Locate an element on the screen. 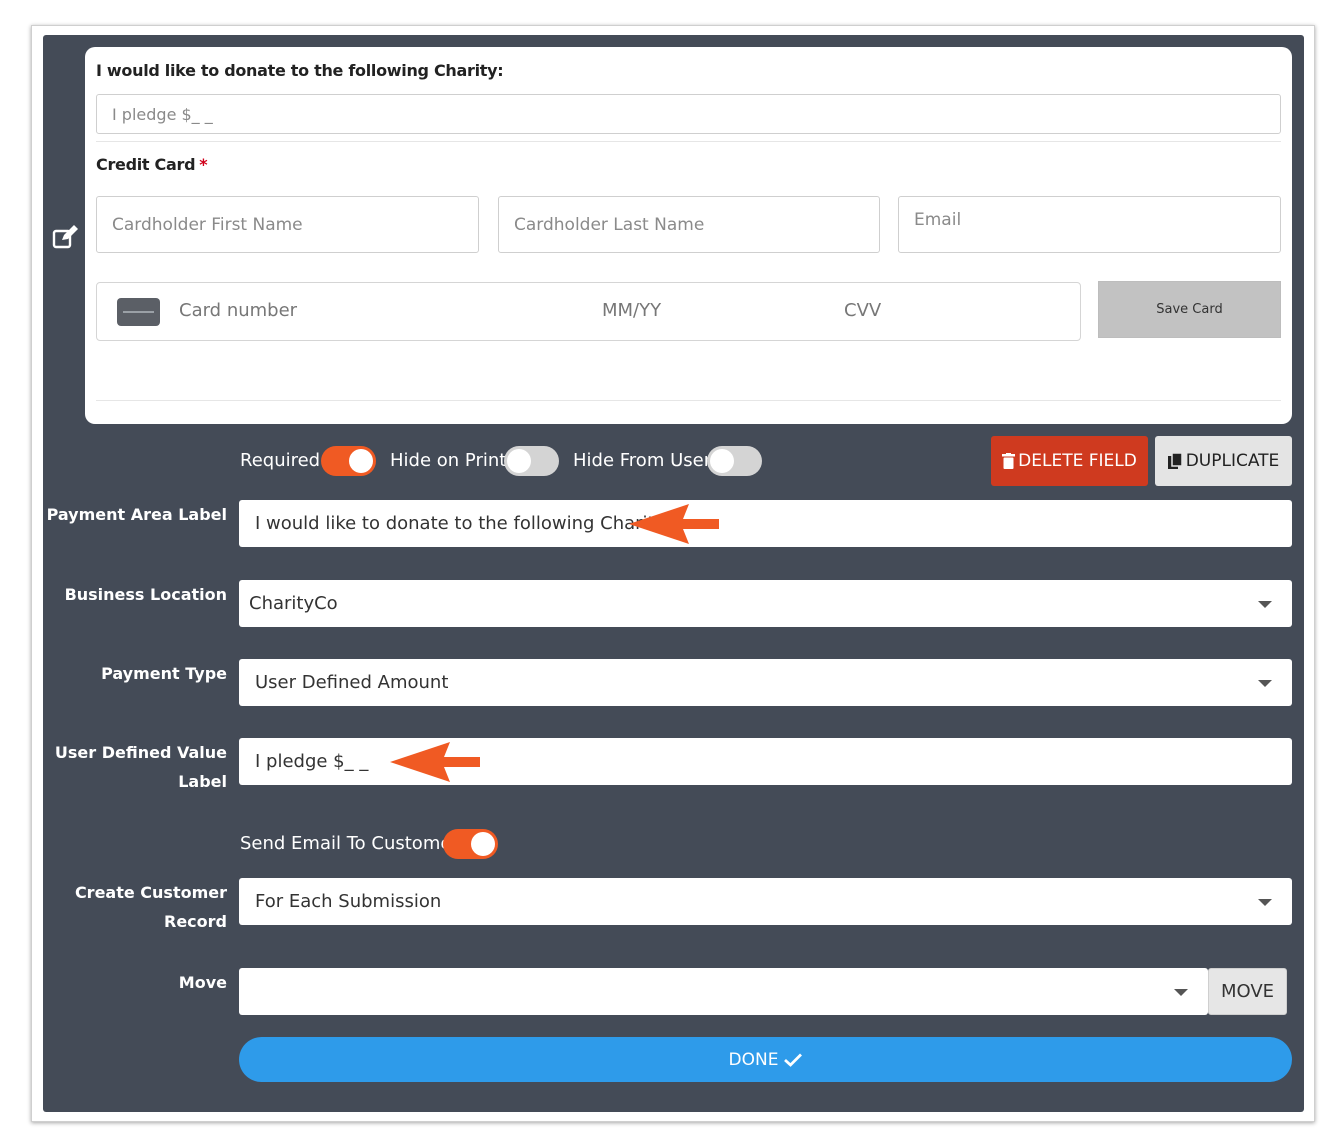 Image resolution: width=1323 pixels, height=1139 pixels. move-select is located at coordinates (723, 991).